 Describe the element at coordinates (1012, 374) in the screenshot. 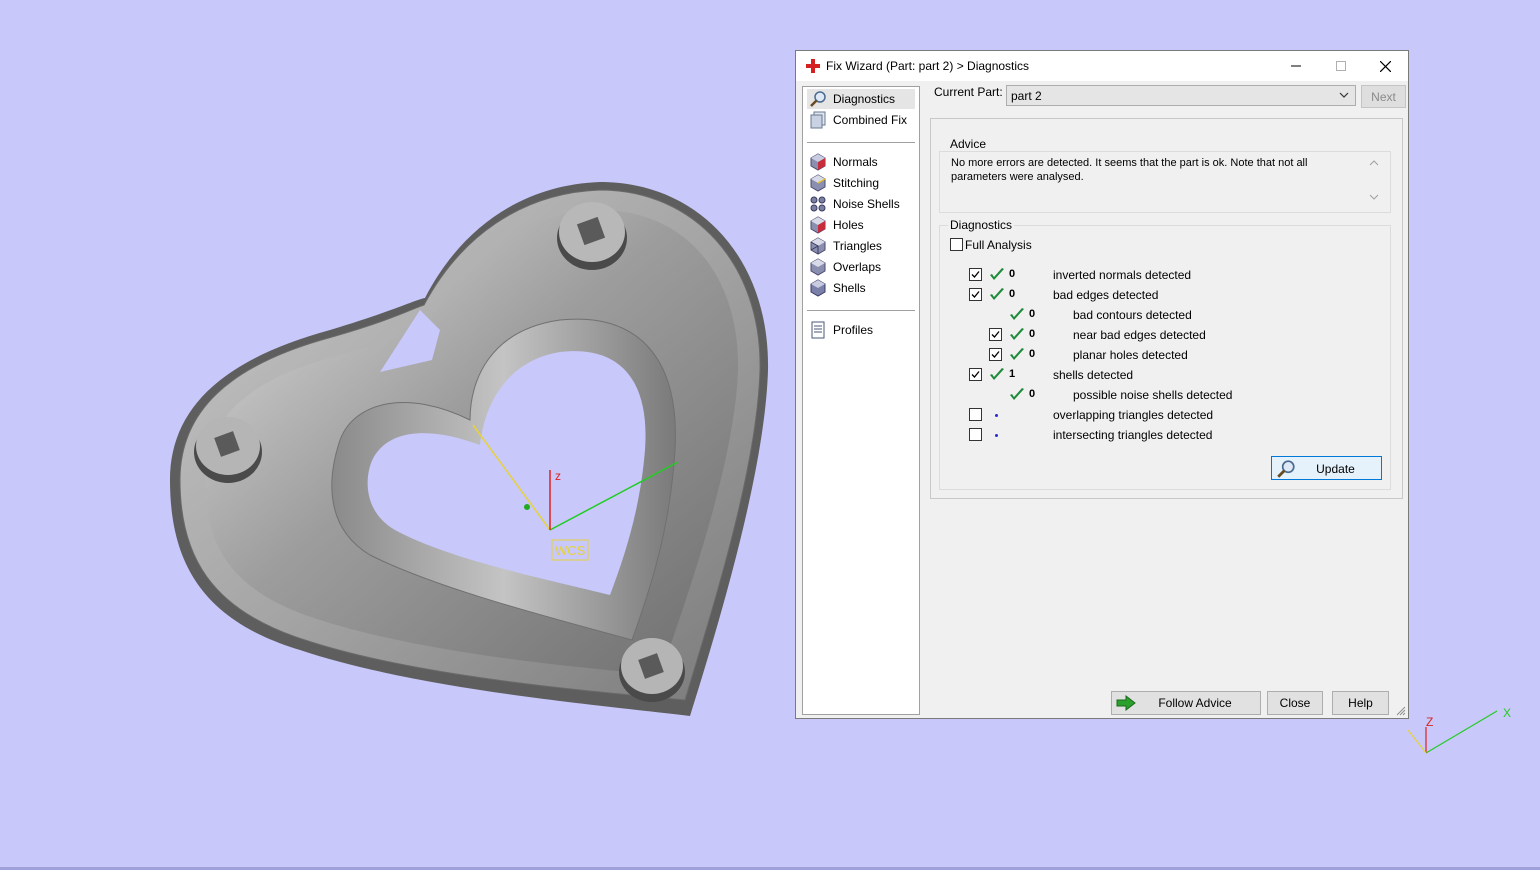

I see `diagnostic-count: 1` at that location.